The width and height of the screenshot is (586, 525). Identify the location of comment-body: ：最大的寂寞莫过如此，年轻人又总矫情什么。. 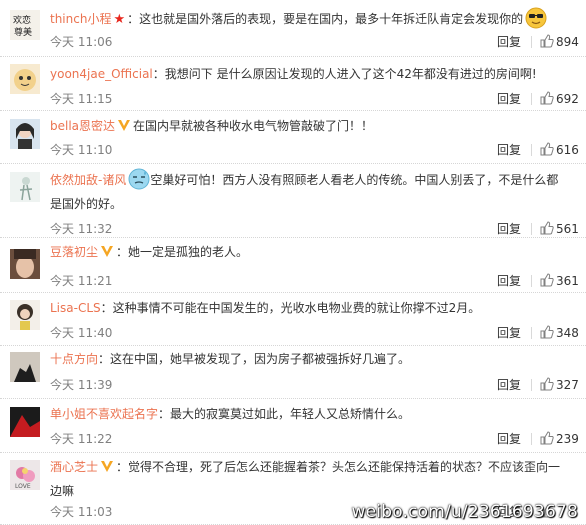
(284, 414).